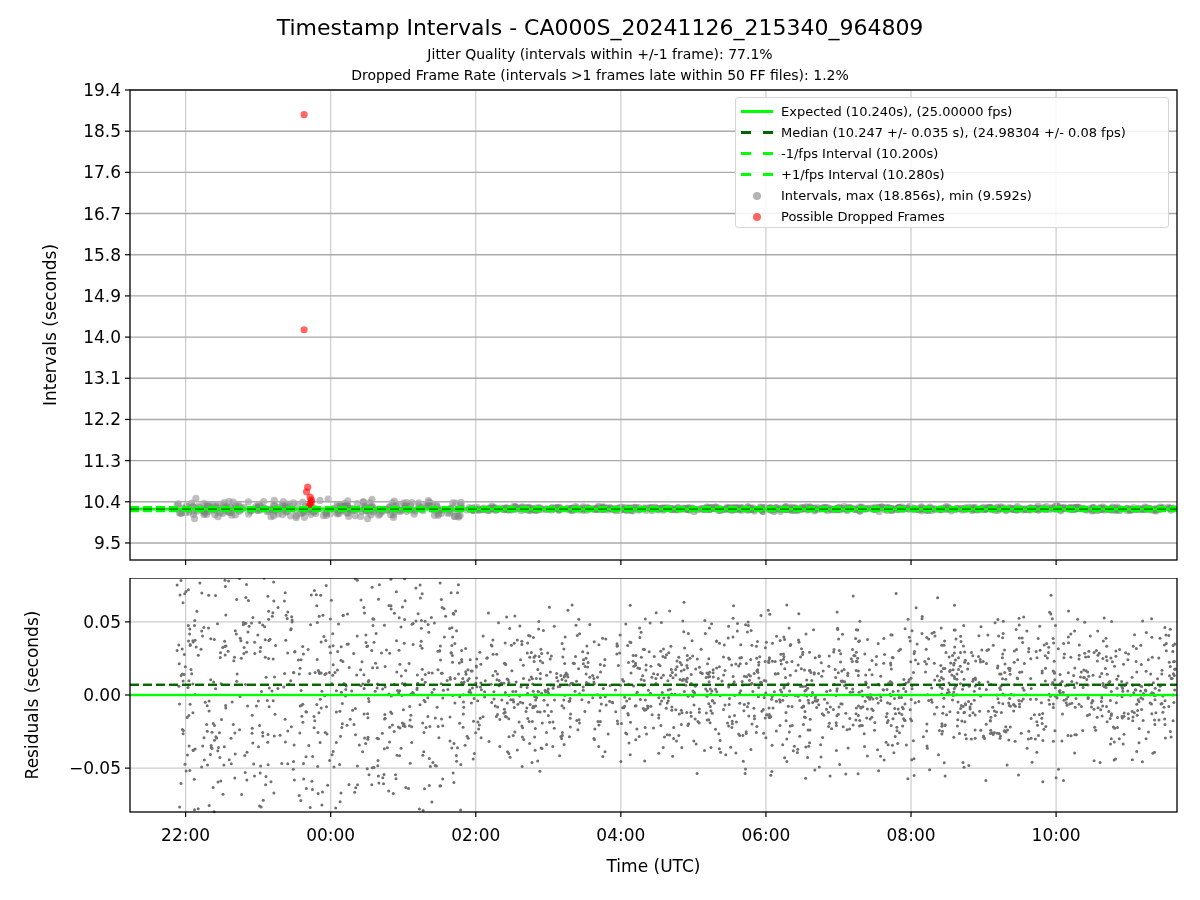 Image resolution: width=1200 pixels, height=900 pixels. Describe the element at coordinates (766, 835) in the screenshot. I see `x-tick-label: 06:00` at that location.